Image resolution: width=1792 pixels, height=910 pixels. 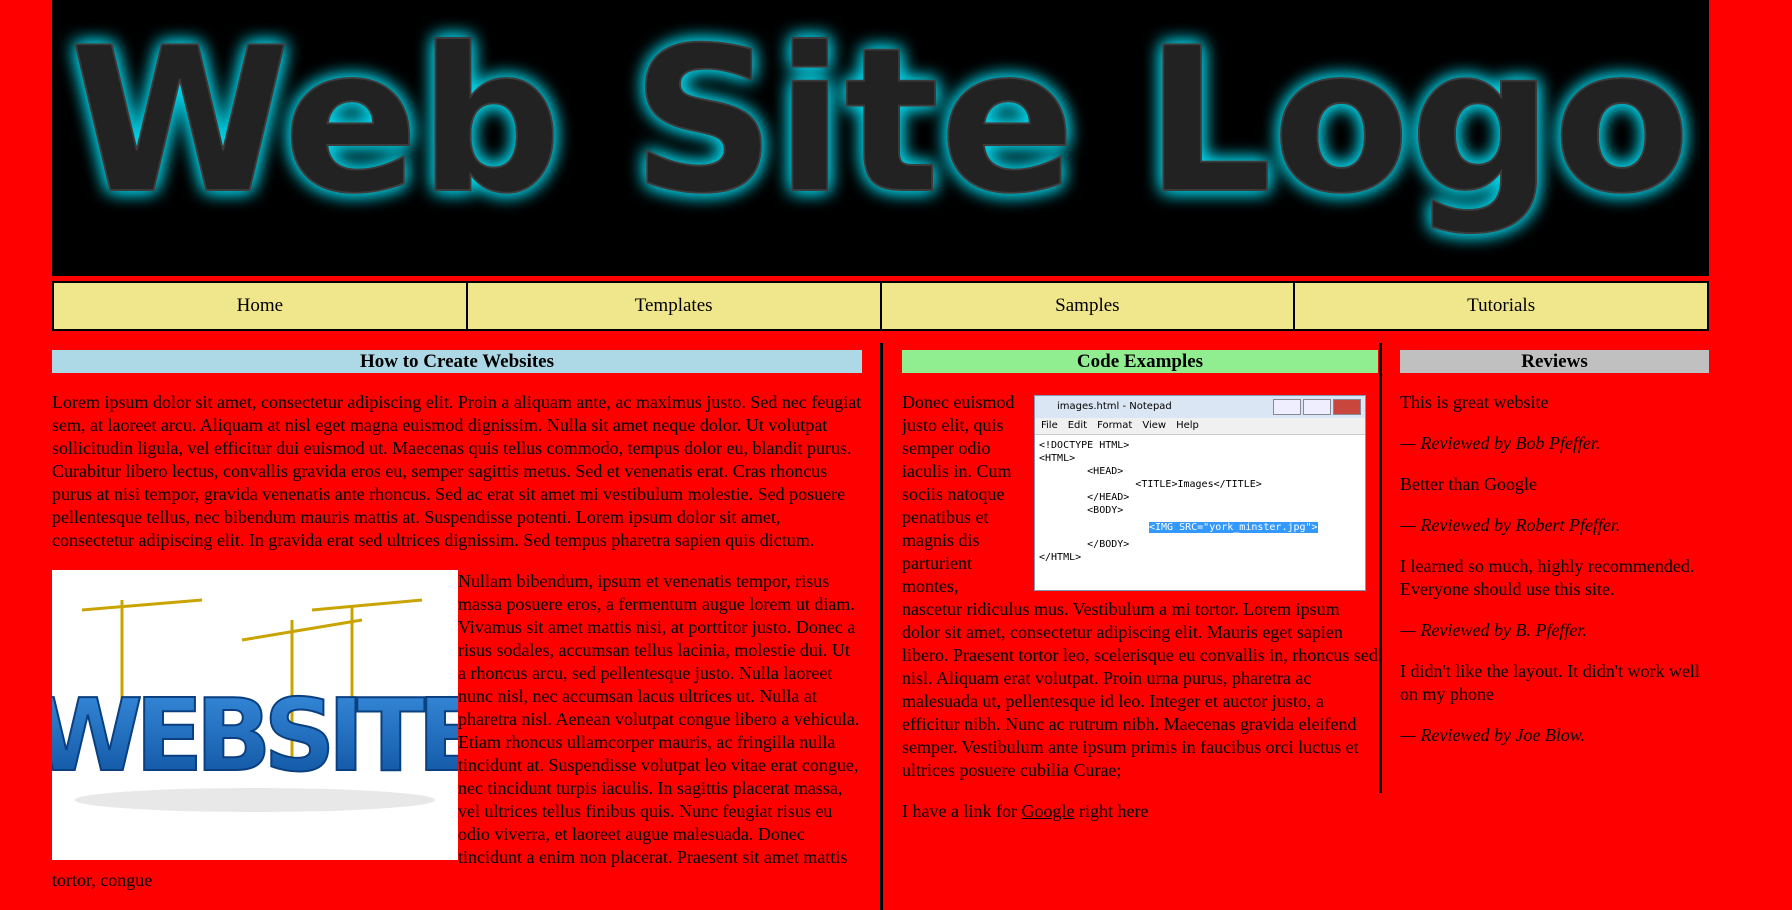 What do you see at coordinates (1088, 306) in the screenshot?
I see `nav-item-samples: Samples` at bounding box center [1088, 306].